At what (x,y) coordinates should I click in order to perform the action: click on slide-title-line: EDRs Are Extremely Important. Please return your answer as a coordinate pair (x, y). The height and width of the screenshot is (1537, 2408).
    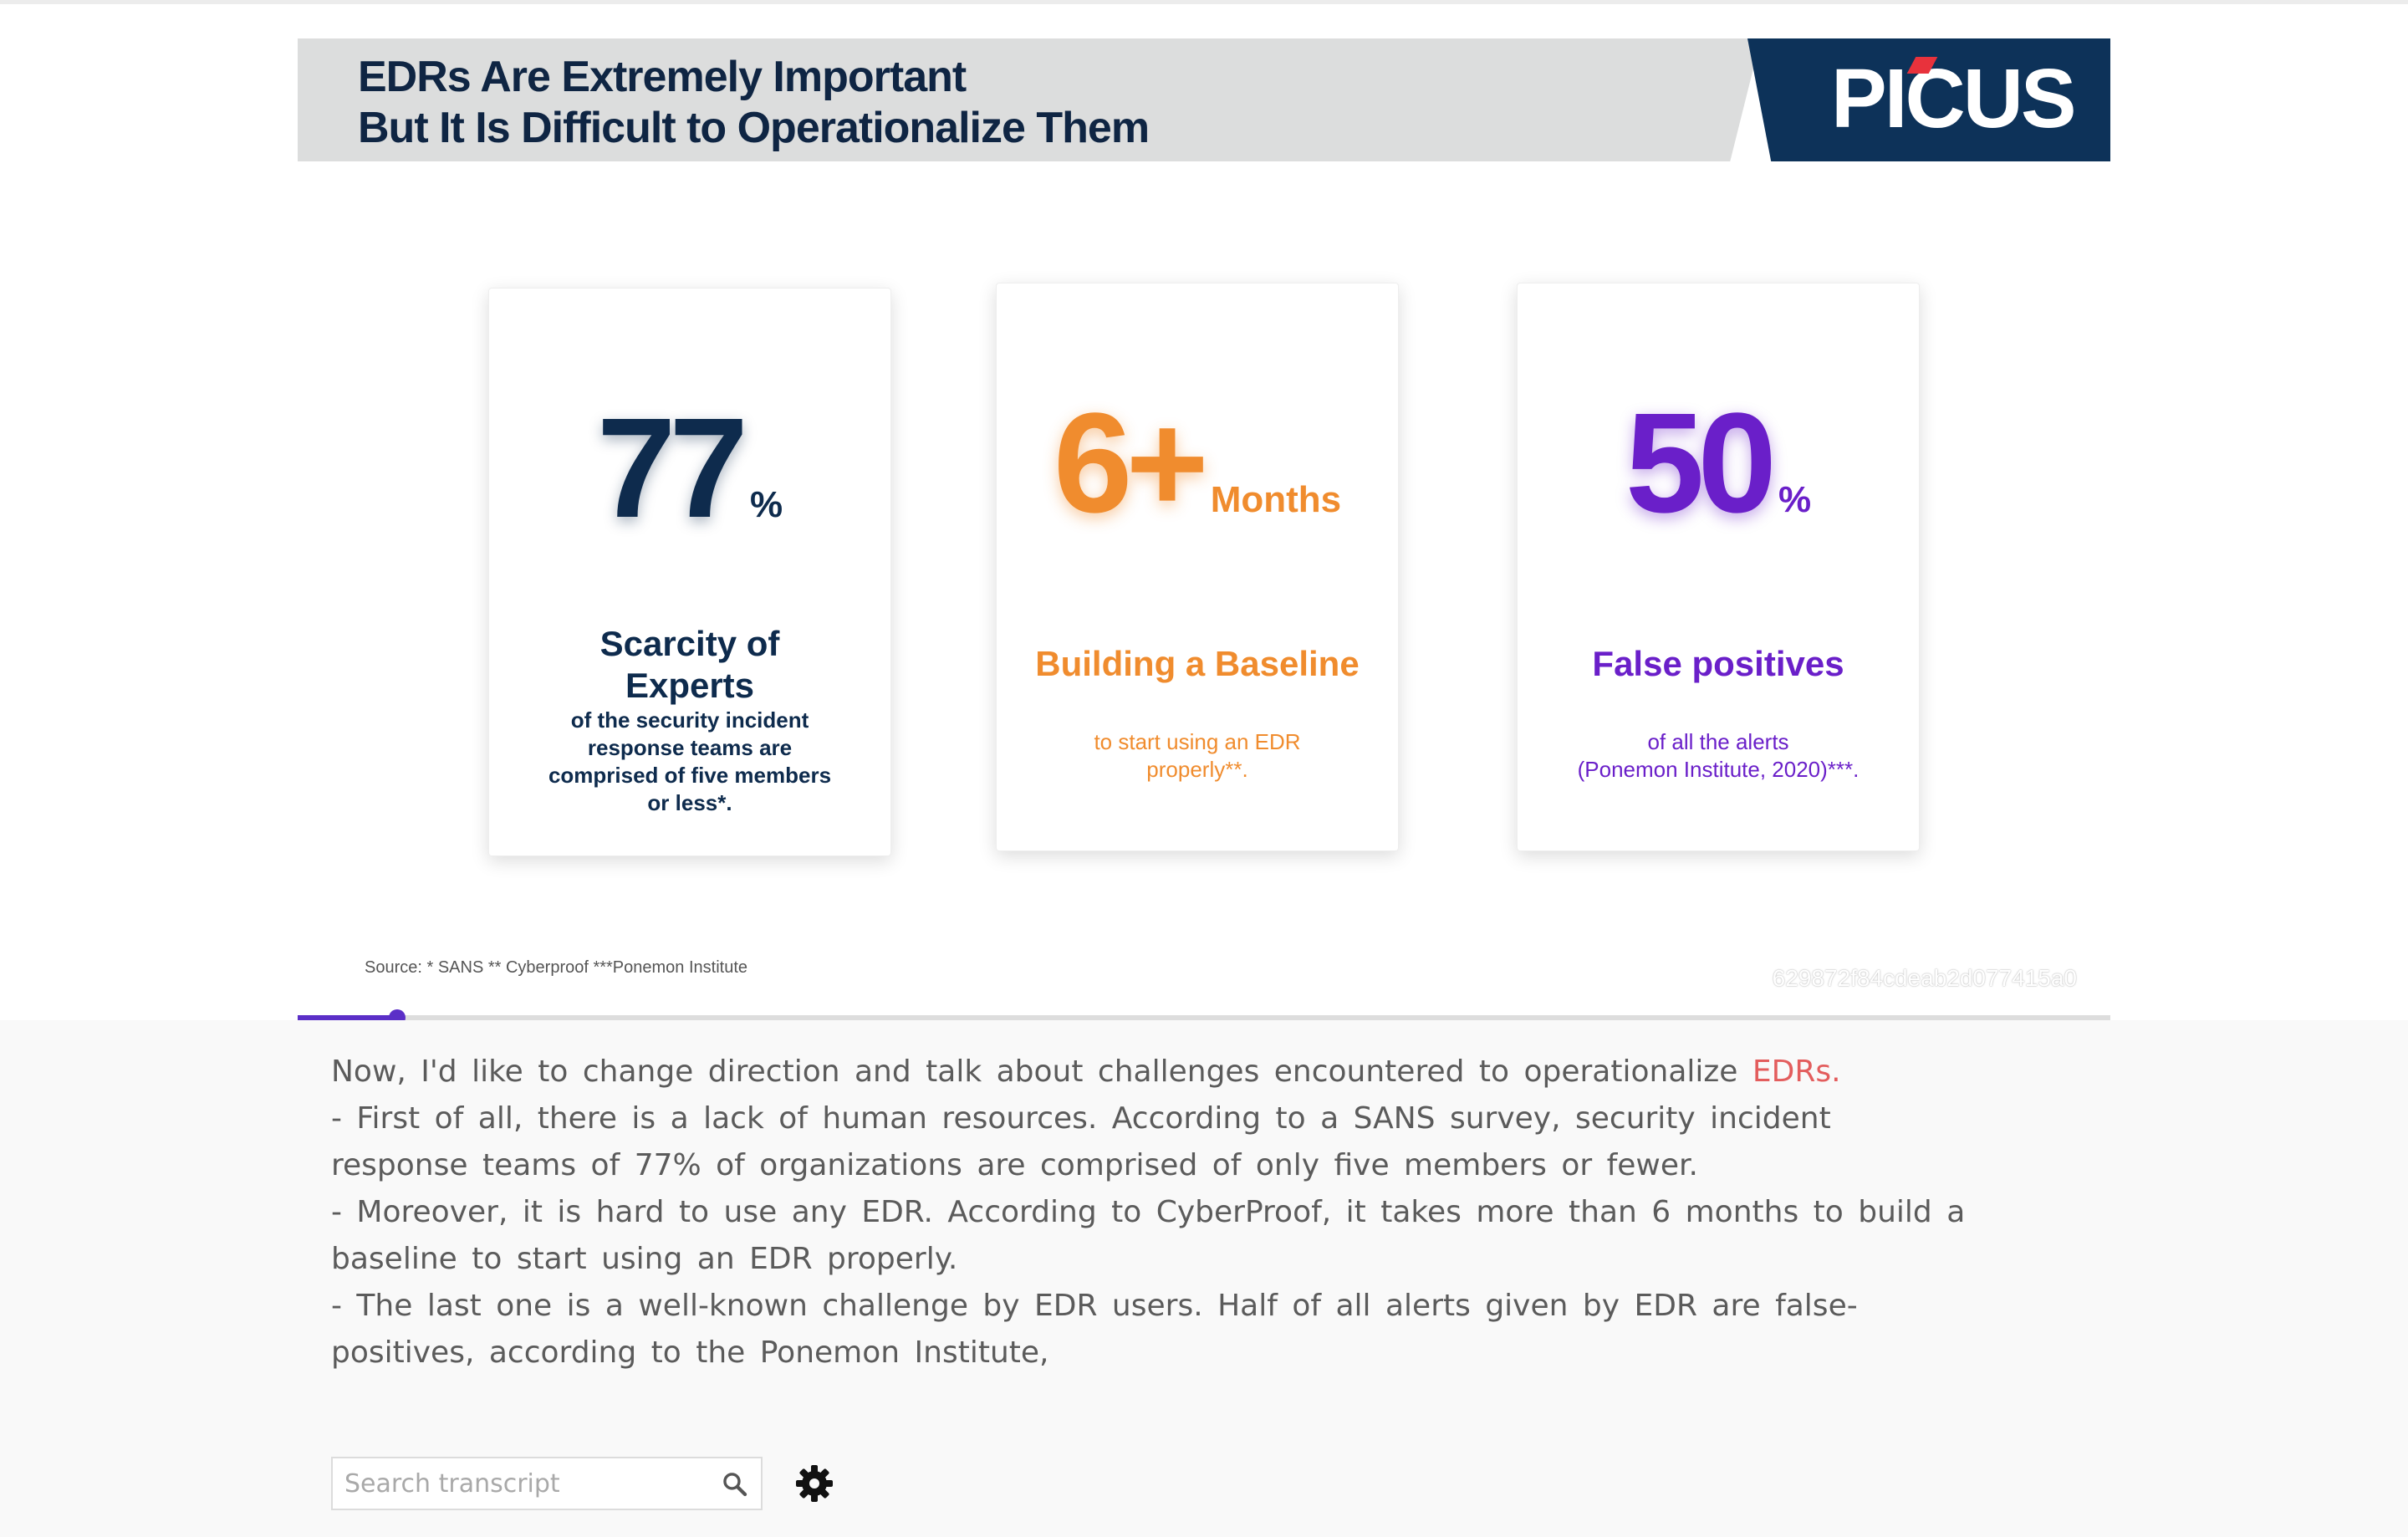
    Looking at the image, I should click on (662, 77).